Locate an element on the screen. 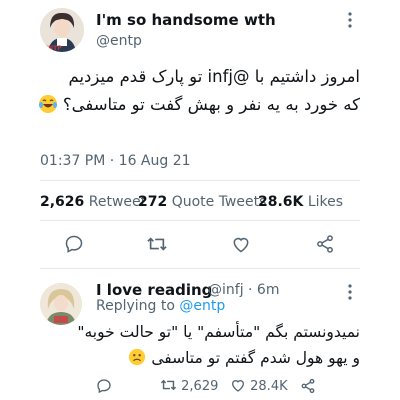 Image resolution: width=400 pixels, height=400 pixels. reply-text-line-2: و یهو هول شدم گفتم تو متاسفی is located at coordinates (244, 358).